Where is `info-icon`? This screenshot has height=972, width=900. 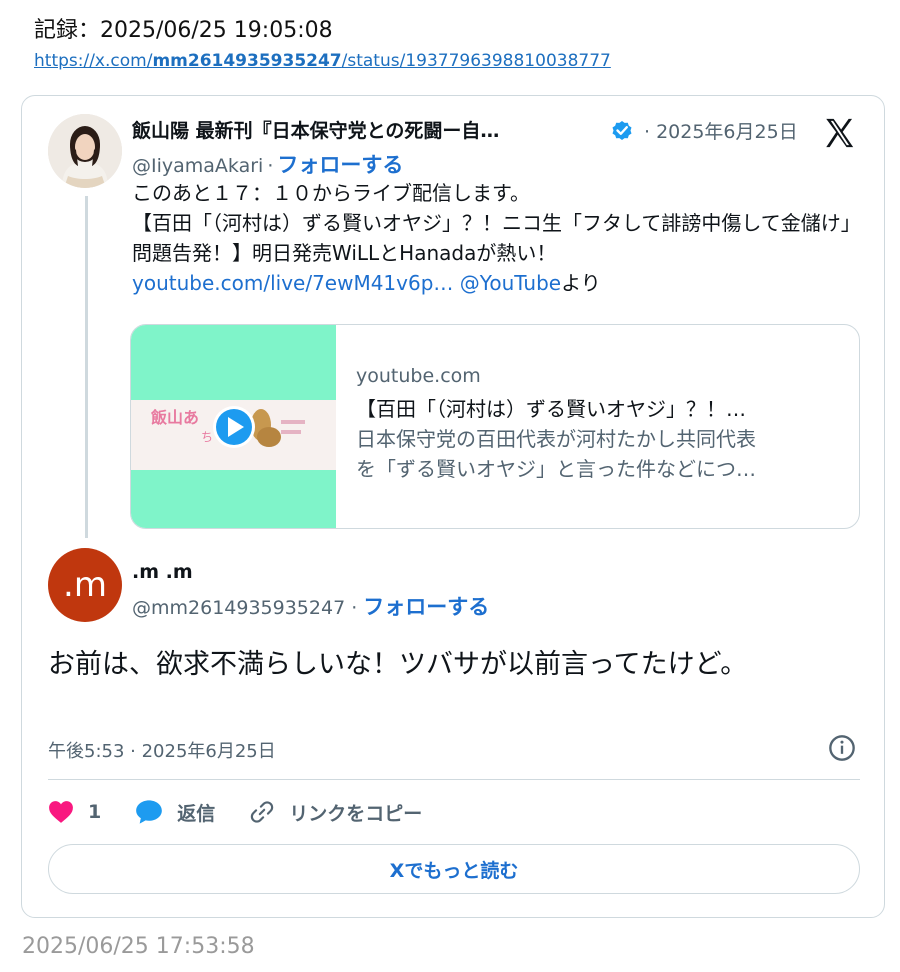 info-icon is located at coordinates (842, 748).